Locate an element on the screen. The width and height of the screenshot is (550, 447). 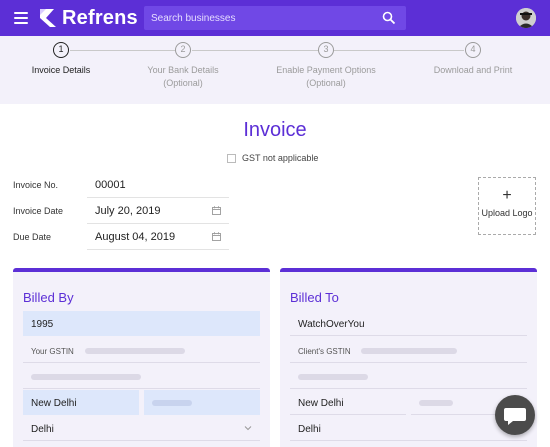
upload-logo-label: Upload Logo is located at coordinates (507, 213).